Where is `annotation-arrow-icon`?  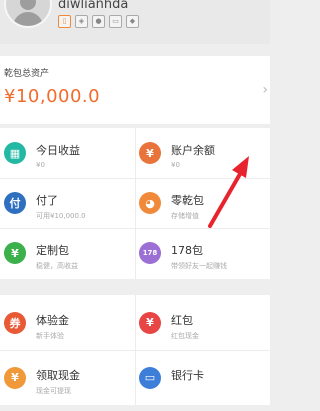
annotation-arrow-icon is located at coordinates (228, 192).